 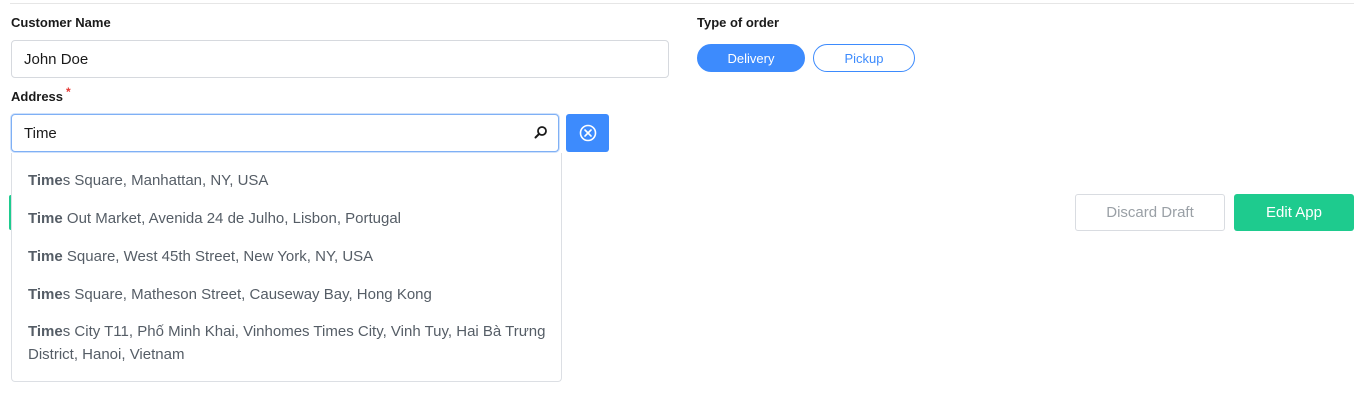 I want to click on suggestion-rest: s Square, Manhattan, NY, USA, so click(x=165, y=180).